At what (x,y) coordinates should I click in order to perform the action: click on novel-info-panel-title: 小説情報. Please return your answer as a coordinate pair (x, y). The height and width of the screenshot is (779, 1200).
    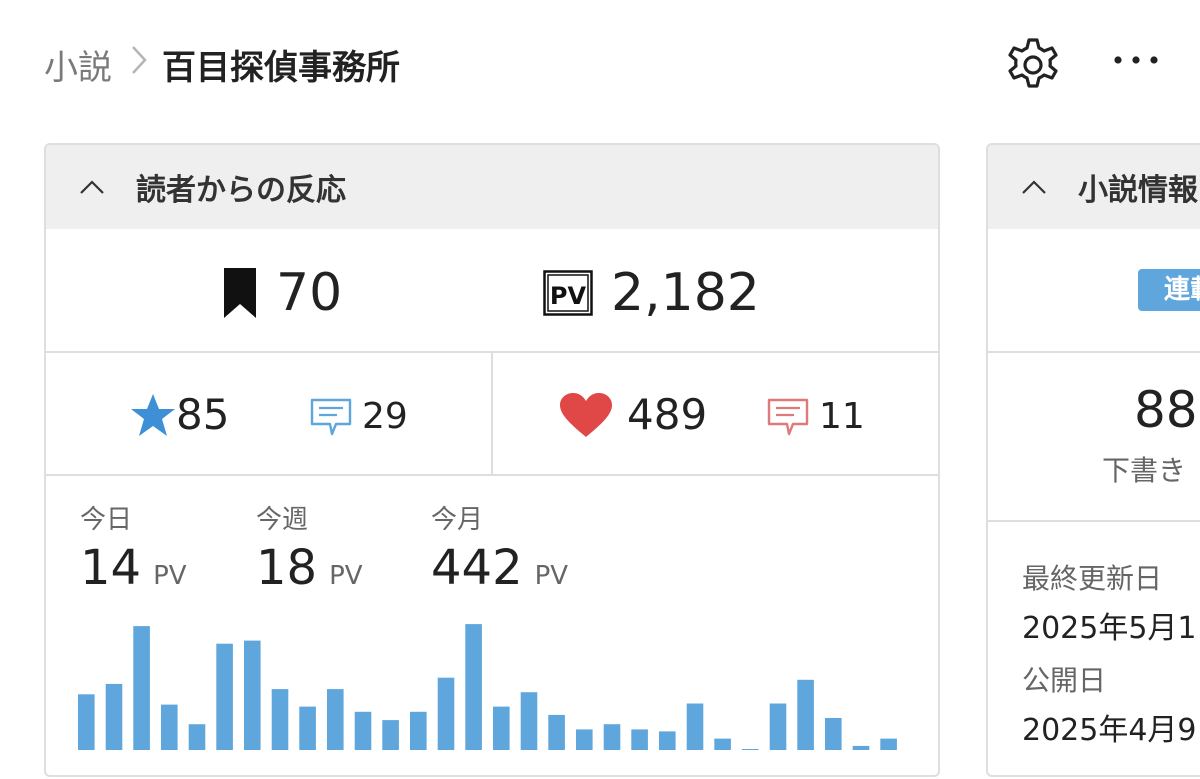
    Looking at the image, I should click on (1138, 190).